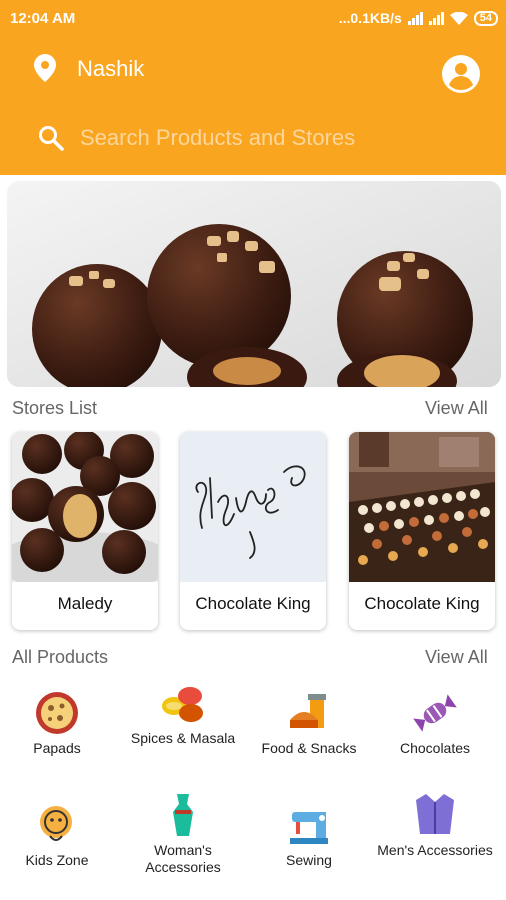  Describe the element at coordinates (57, 748) in the screenshot. I see `category-label: Papads` at that location.